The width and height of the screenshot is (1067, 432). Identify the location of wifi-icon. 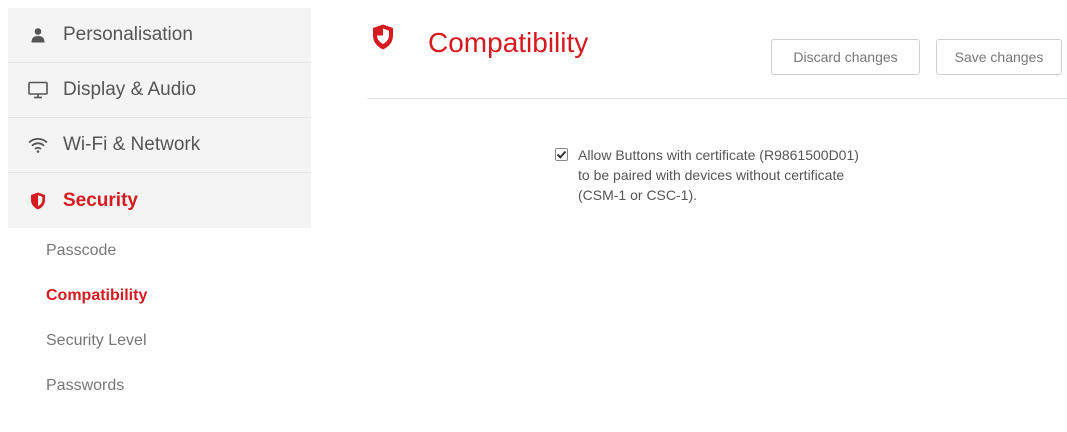
(38, 145).